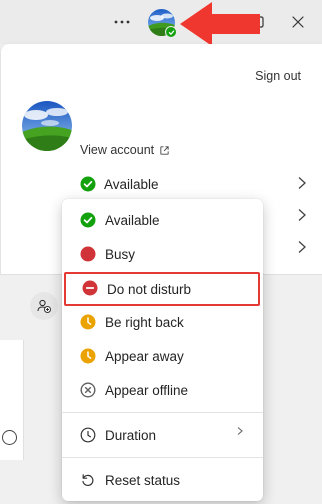  I want to click on avatar-landscape-icon, so click(47, 126).